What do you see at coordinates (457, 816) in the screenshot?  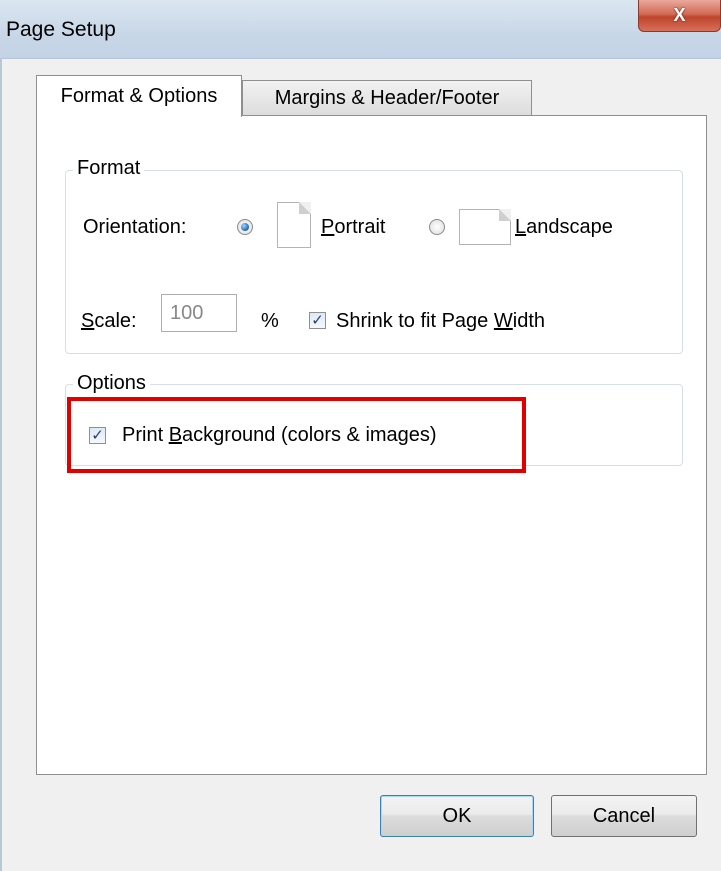 I see `ok-button: OK` at bounding box center [457, 816].